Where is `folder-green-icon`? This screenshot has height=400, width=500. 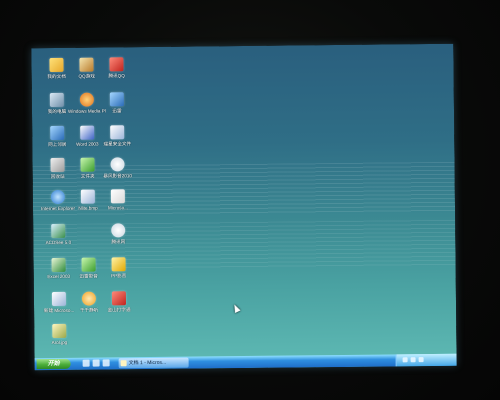 folder-green-icon is located at coordinates (87, 164).